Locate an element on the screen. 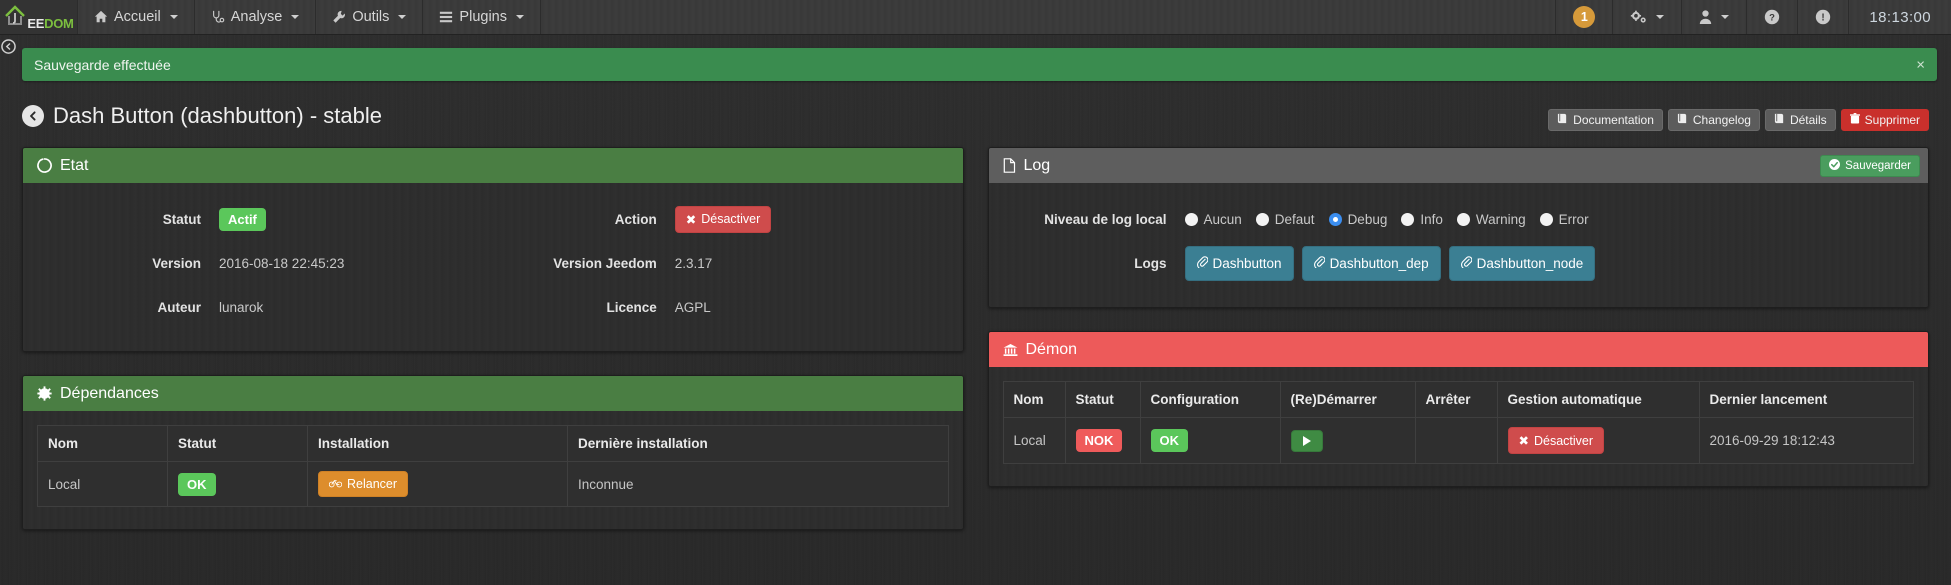 The image size is (1951, 585). log-level-radio-group: Aucun Defaut Debug Info Warning Error is located at coordinates (1386, 219).